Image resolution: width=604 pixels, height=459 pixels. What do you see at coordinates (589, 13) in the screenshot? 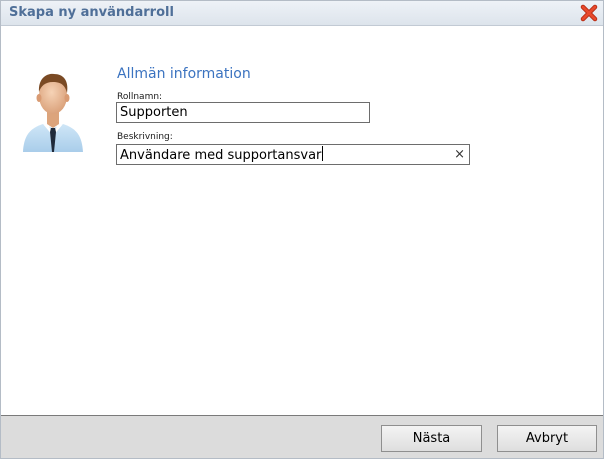
I see `close-icon` at bounding box center [589, 13].